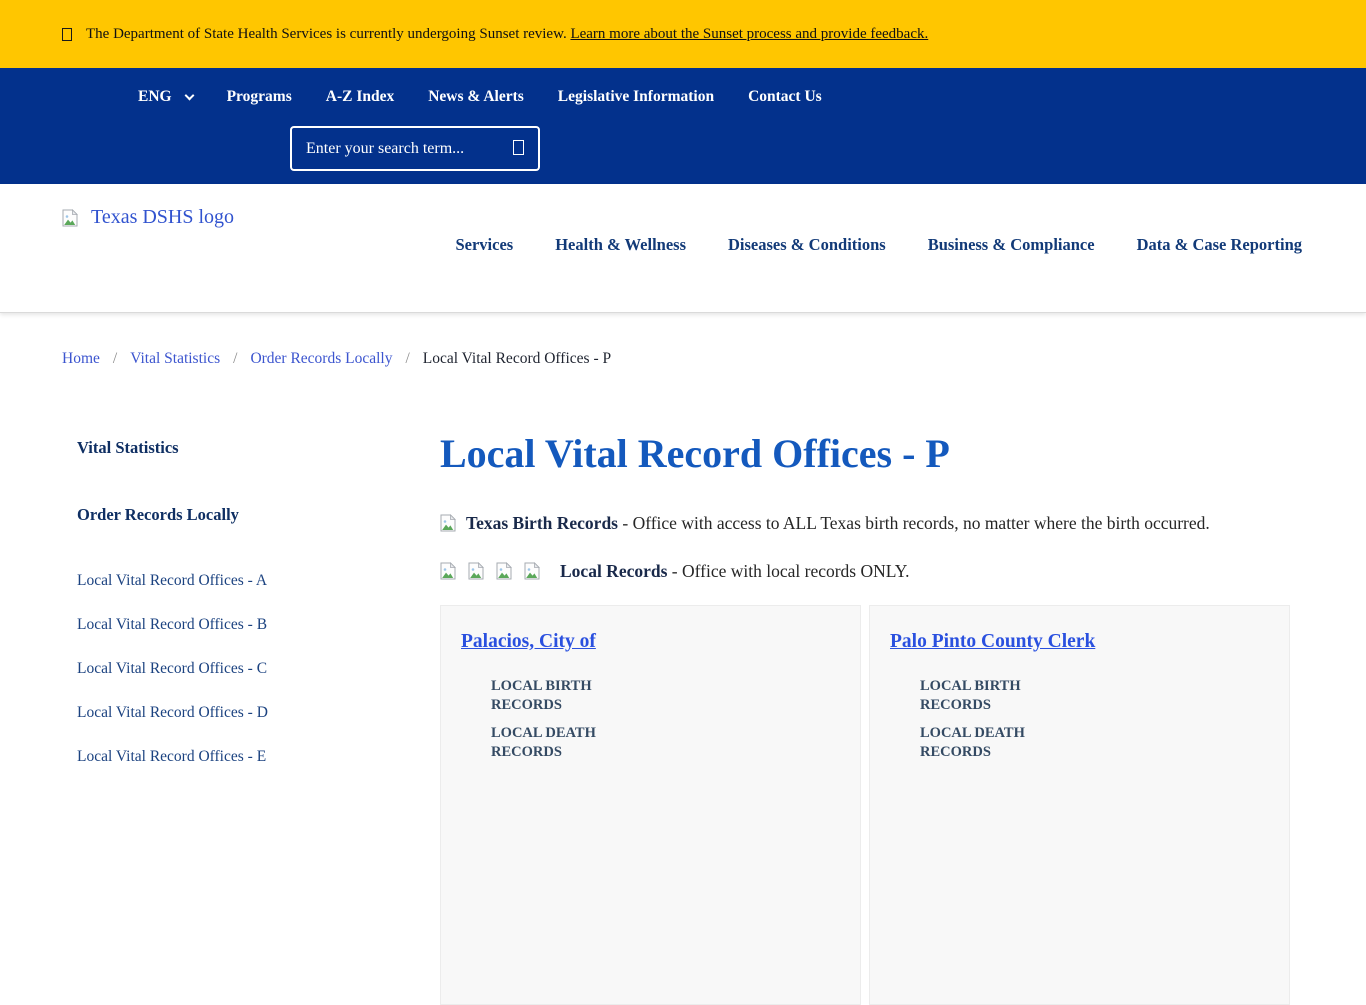 Image resolution: width=1366 pixels, height=1005 pixels. What do you see at coordinates (636, 97) in the screenshot?
I see `nav-item-legislative-information: Legislative Information` at bounding box center [636, 97].